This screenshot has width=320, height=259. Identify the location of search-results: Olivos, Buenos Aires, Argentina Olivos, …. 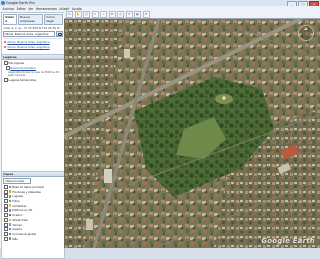
(33, 43).